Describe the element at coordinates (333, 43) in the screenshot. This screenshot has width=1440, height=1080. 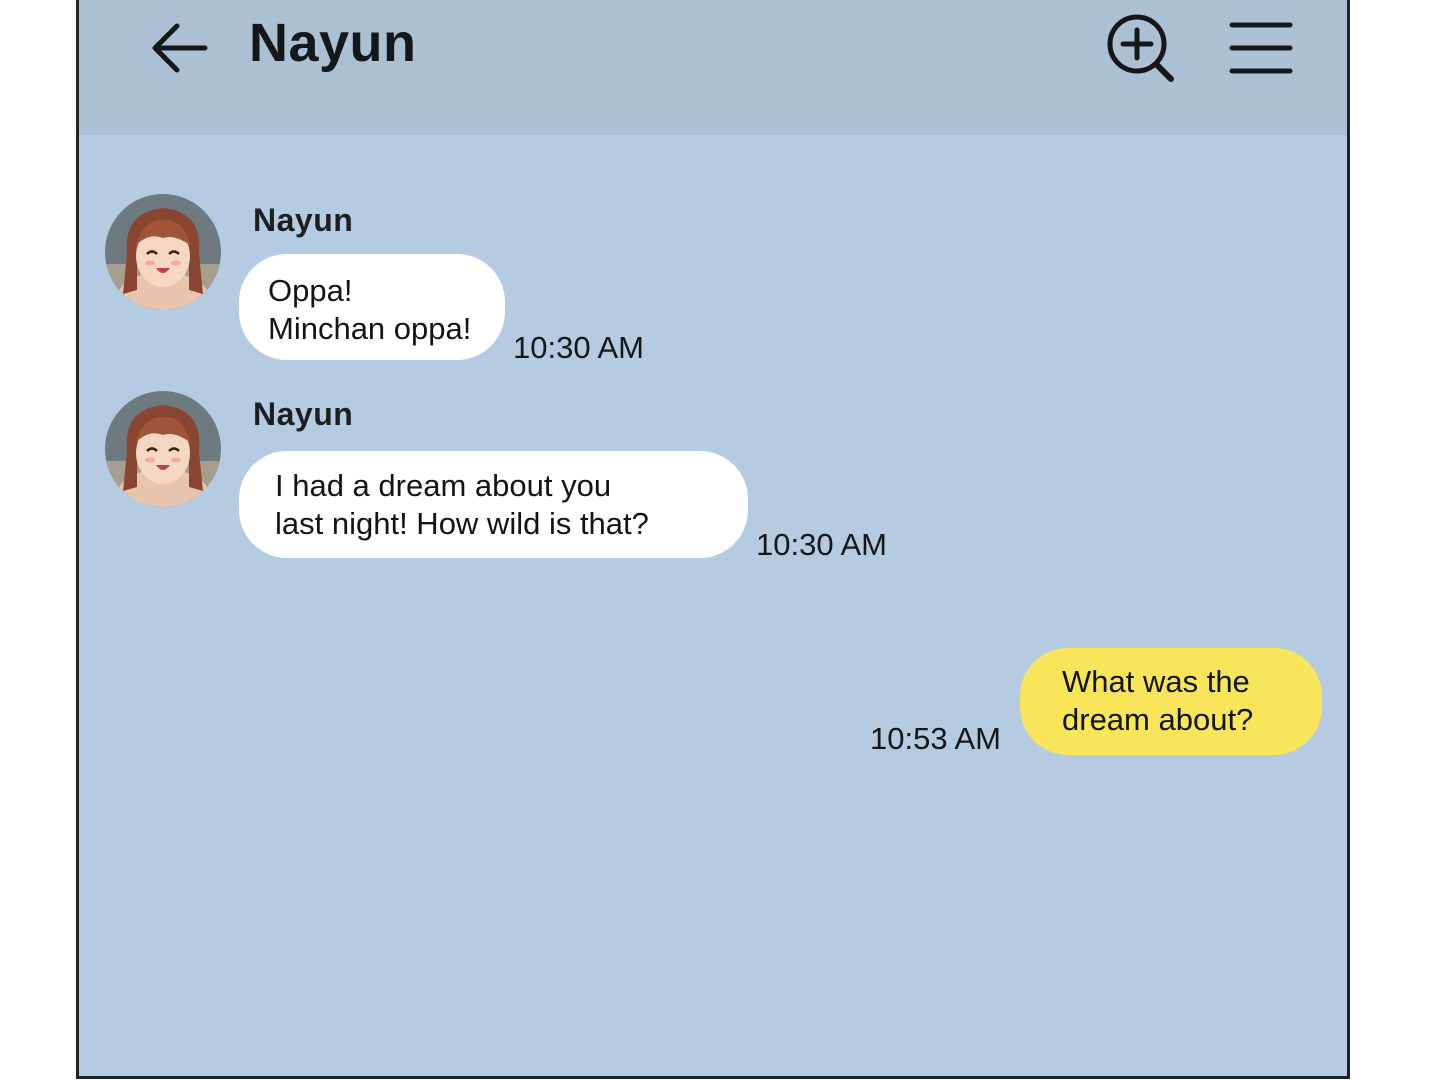
I see `chat-title: Nayun` at that location.